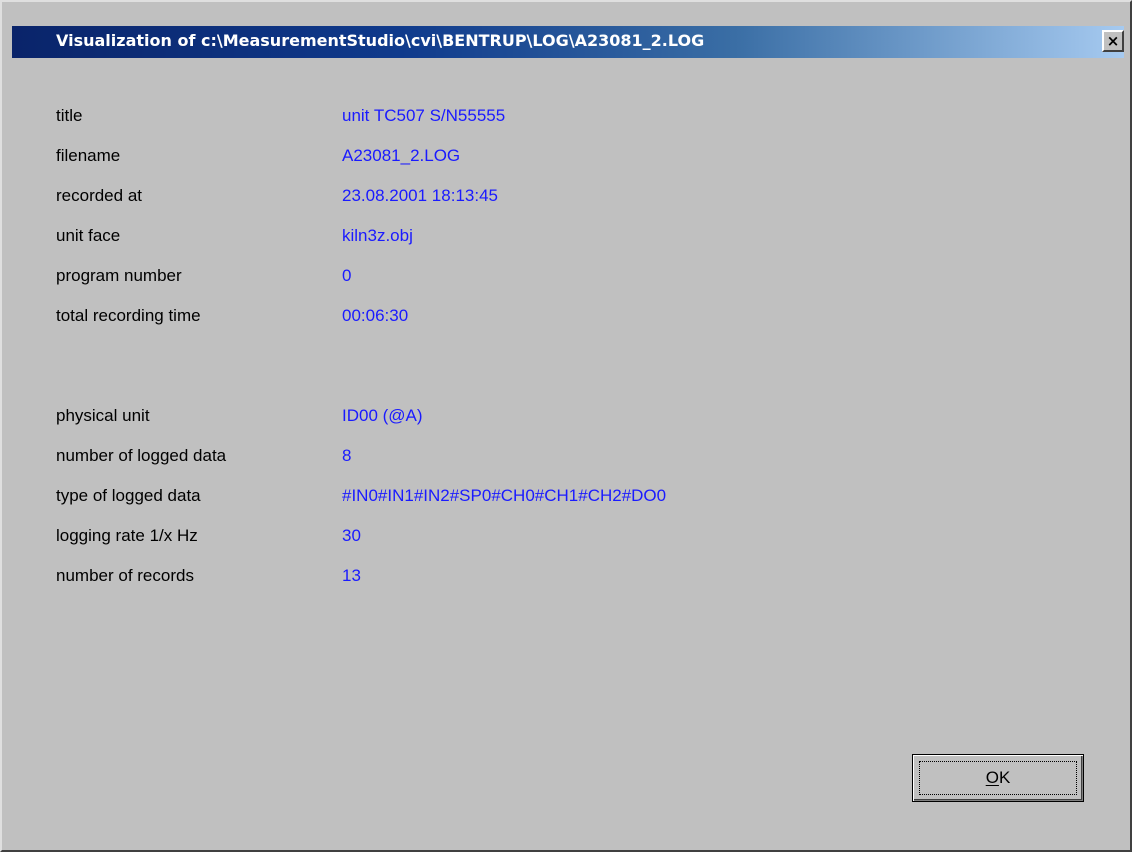  What do you see at coordinates (552, 118) in the screenshot?
I see `info-row-title: title unit TC507 S/N55555` at bounding box center [552, 118].